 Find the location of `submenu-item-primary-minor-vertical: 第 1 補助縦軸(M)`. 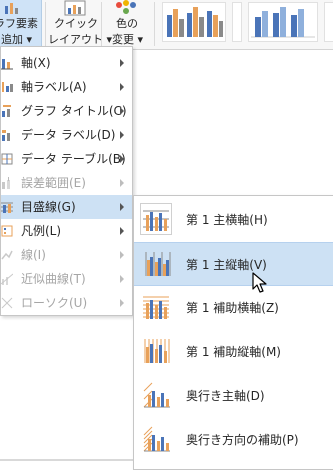

submenu-item-primary-minor-vertical: 第 1 補助縦軸(M) is located at coordinates (233, 352).